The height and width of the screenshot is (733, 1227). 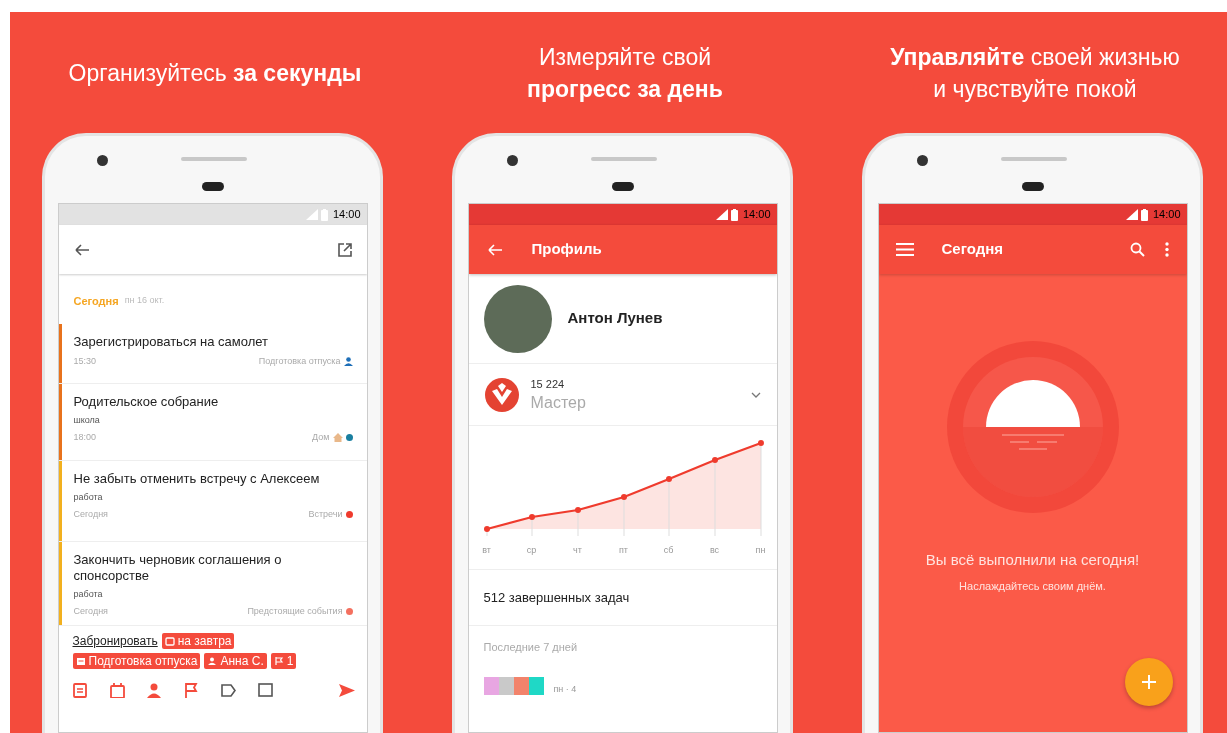 I want to click on task-title: Родительское собрание, so click(x=146, y=402).